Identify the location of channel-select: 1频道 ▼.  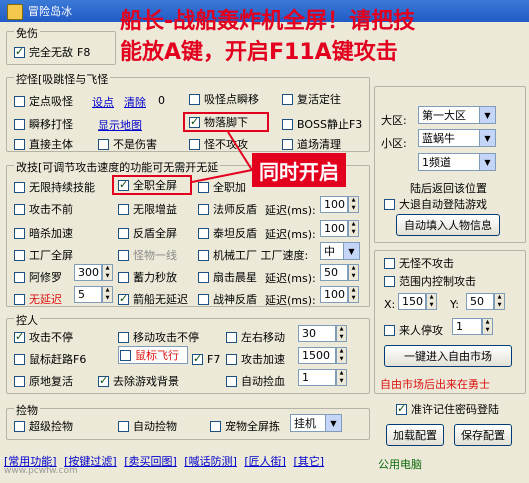
(457, 162).